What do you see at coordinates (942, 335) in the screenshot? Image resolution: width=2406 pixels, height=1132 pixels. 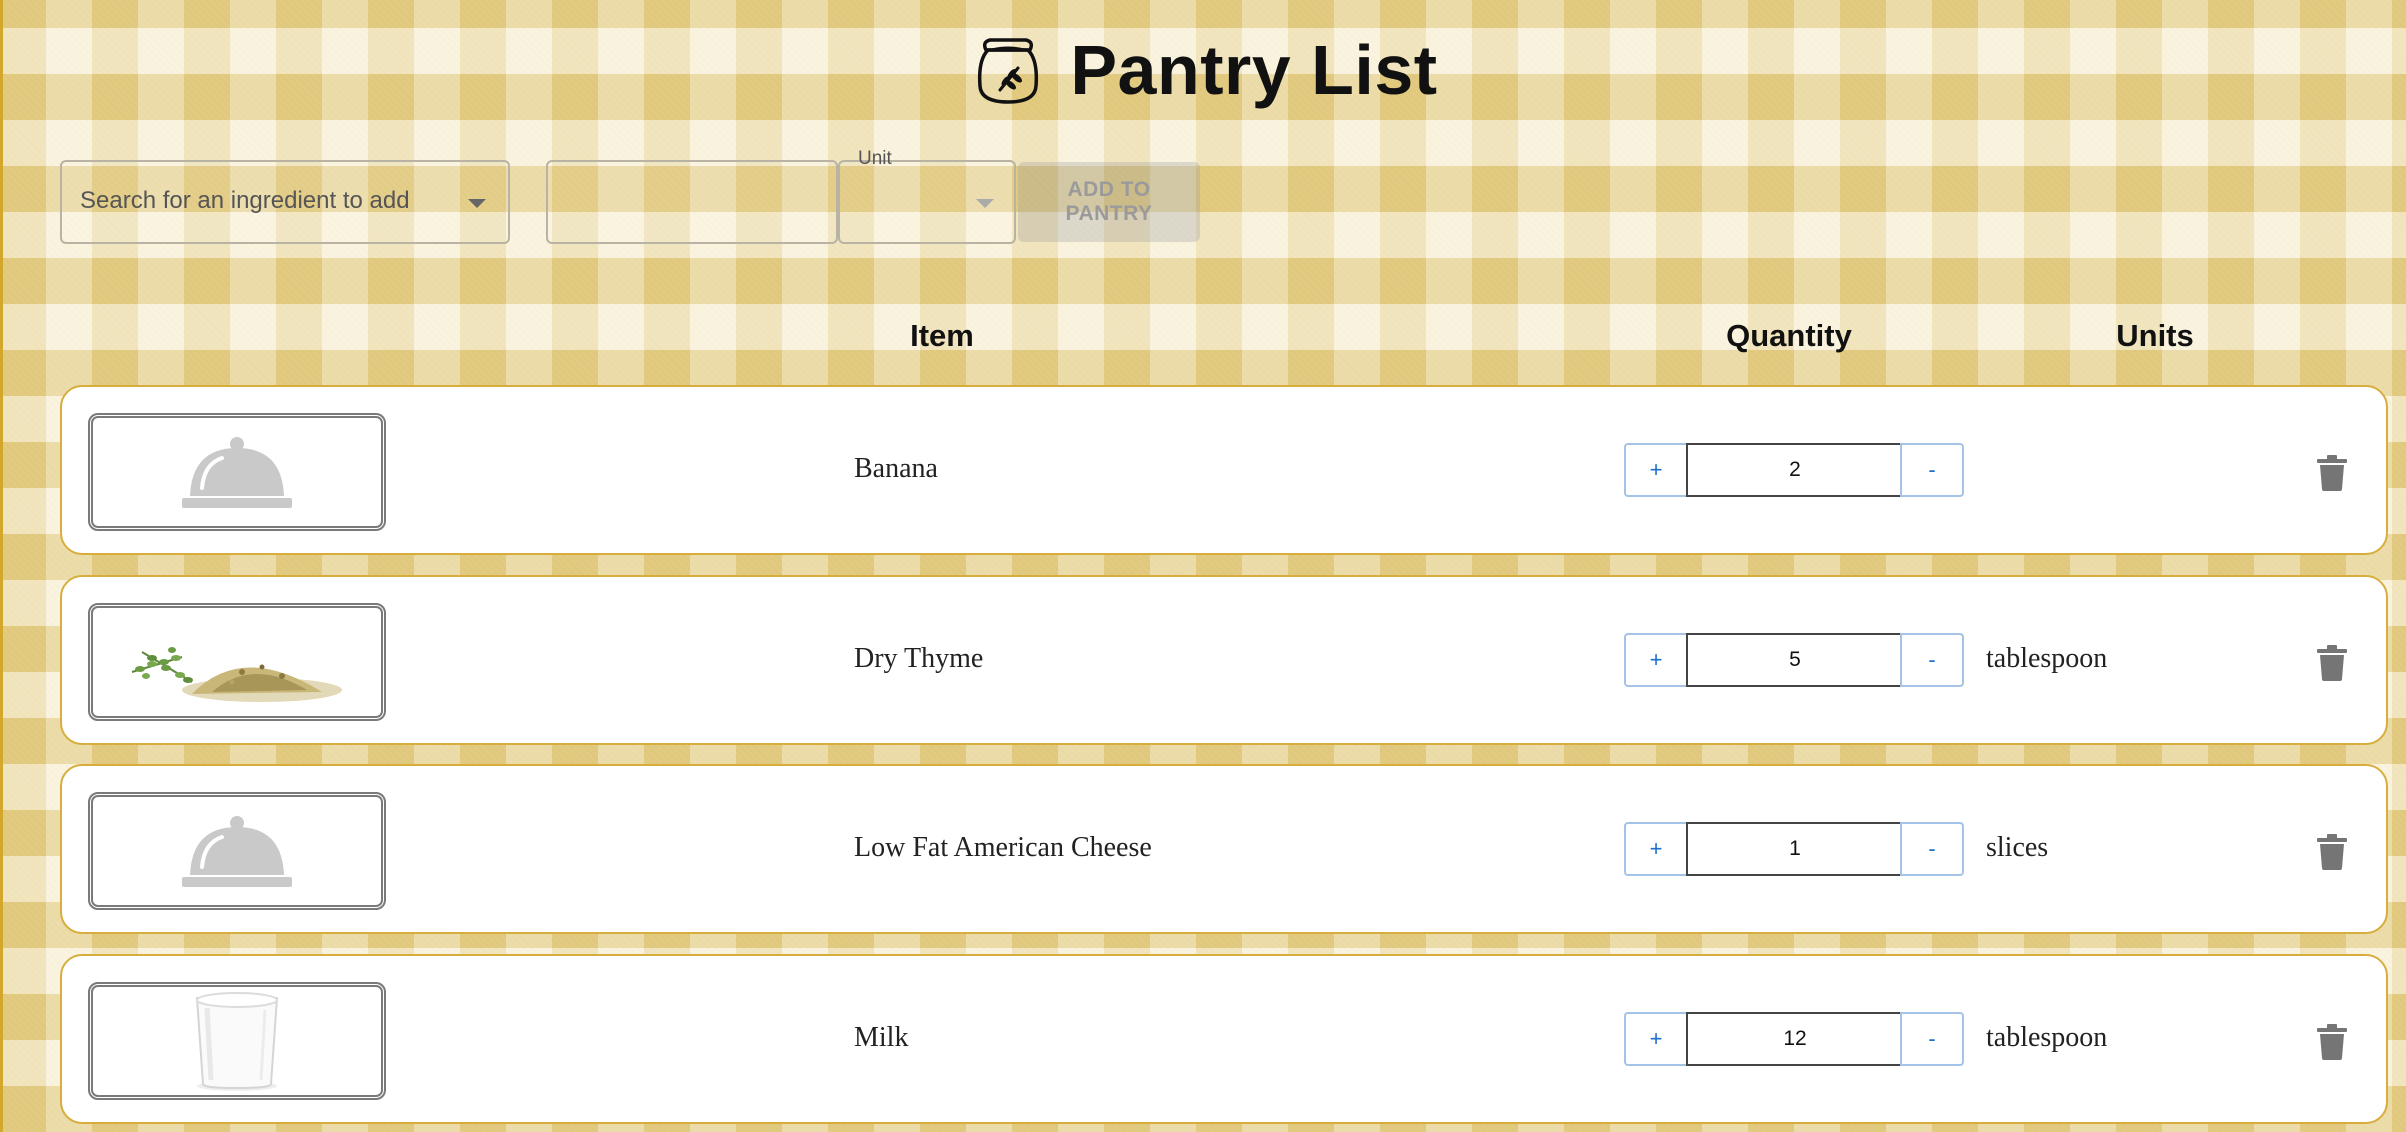 I see `column-header-item: Item` at bounding box center [942, 335].